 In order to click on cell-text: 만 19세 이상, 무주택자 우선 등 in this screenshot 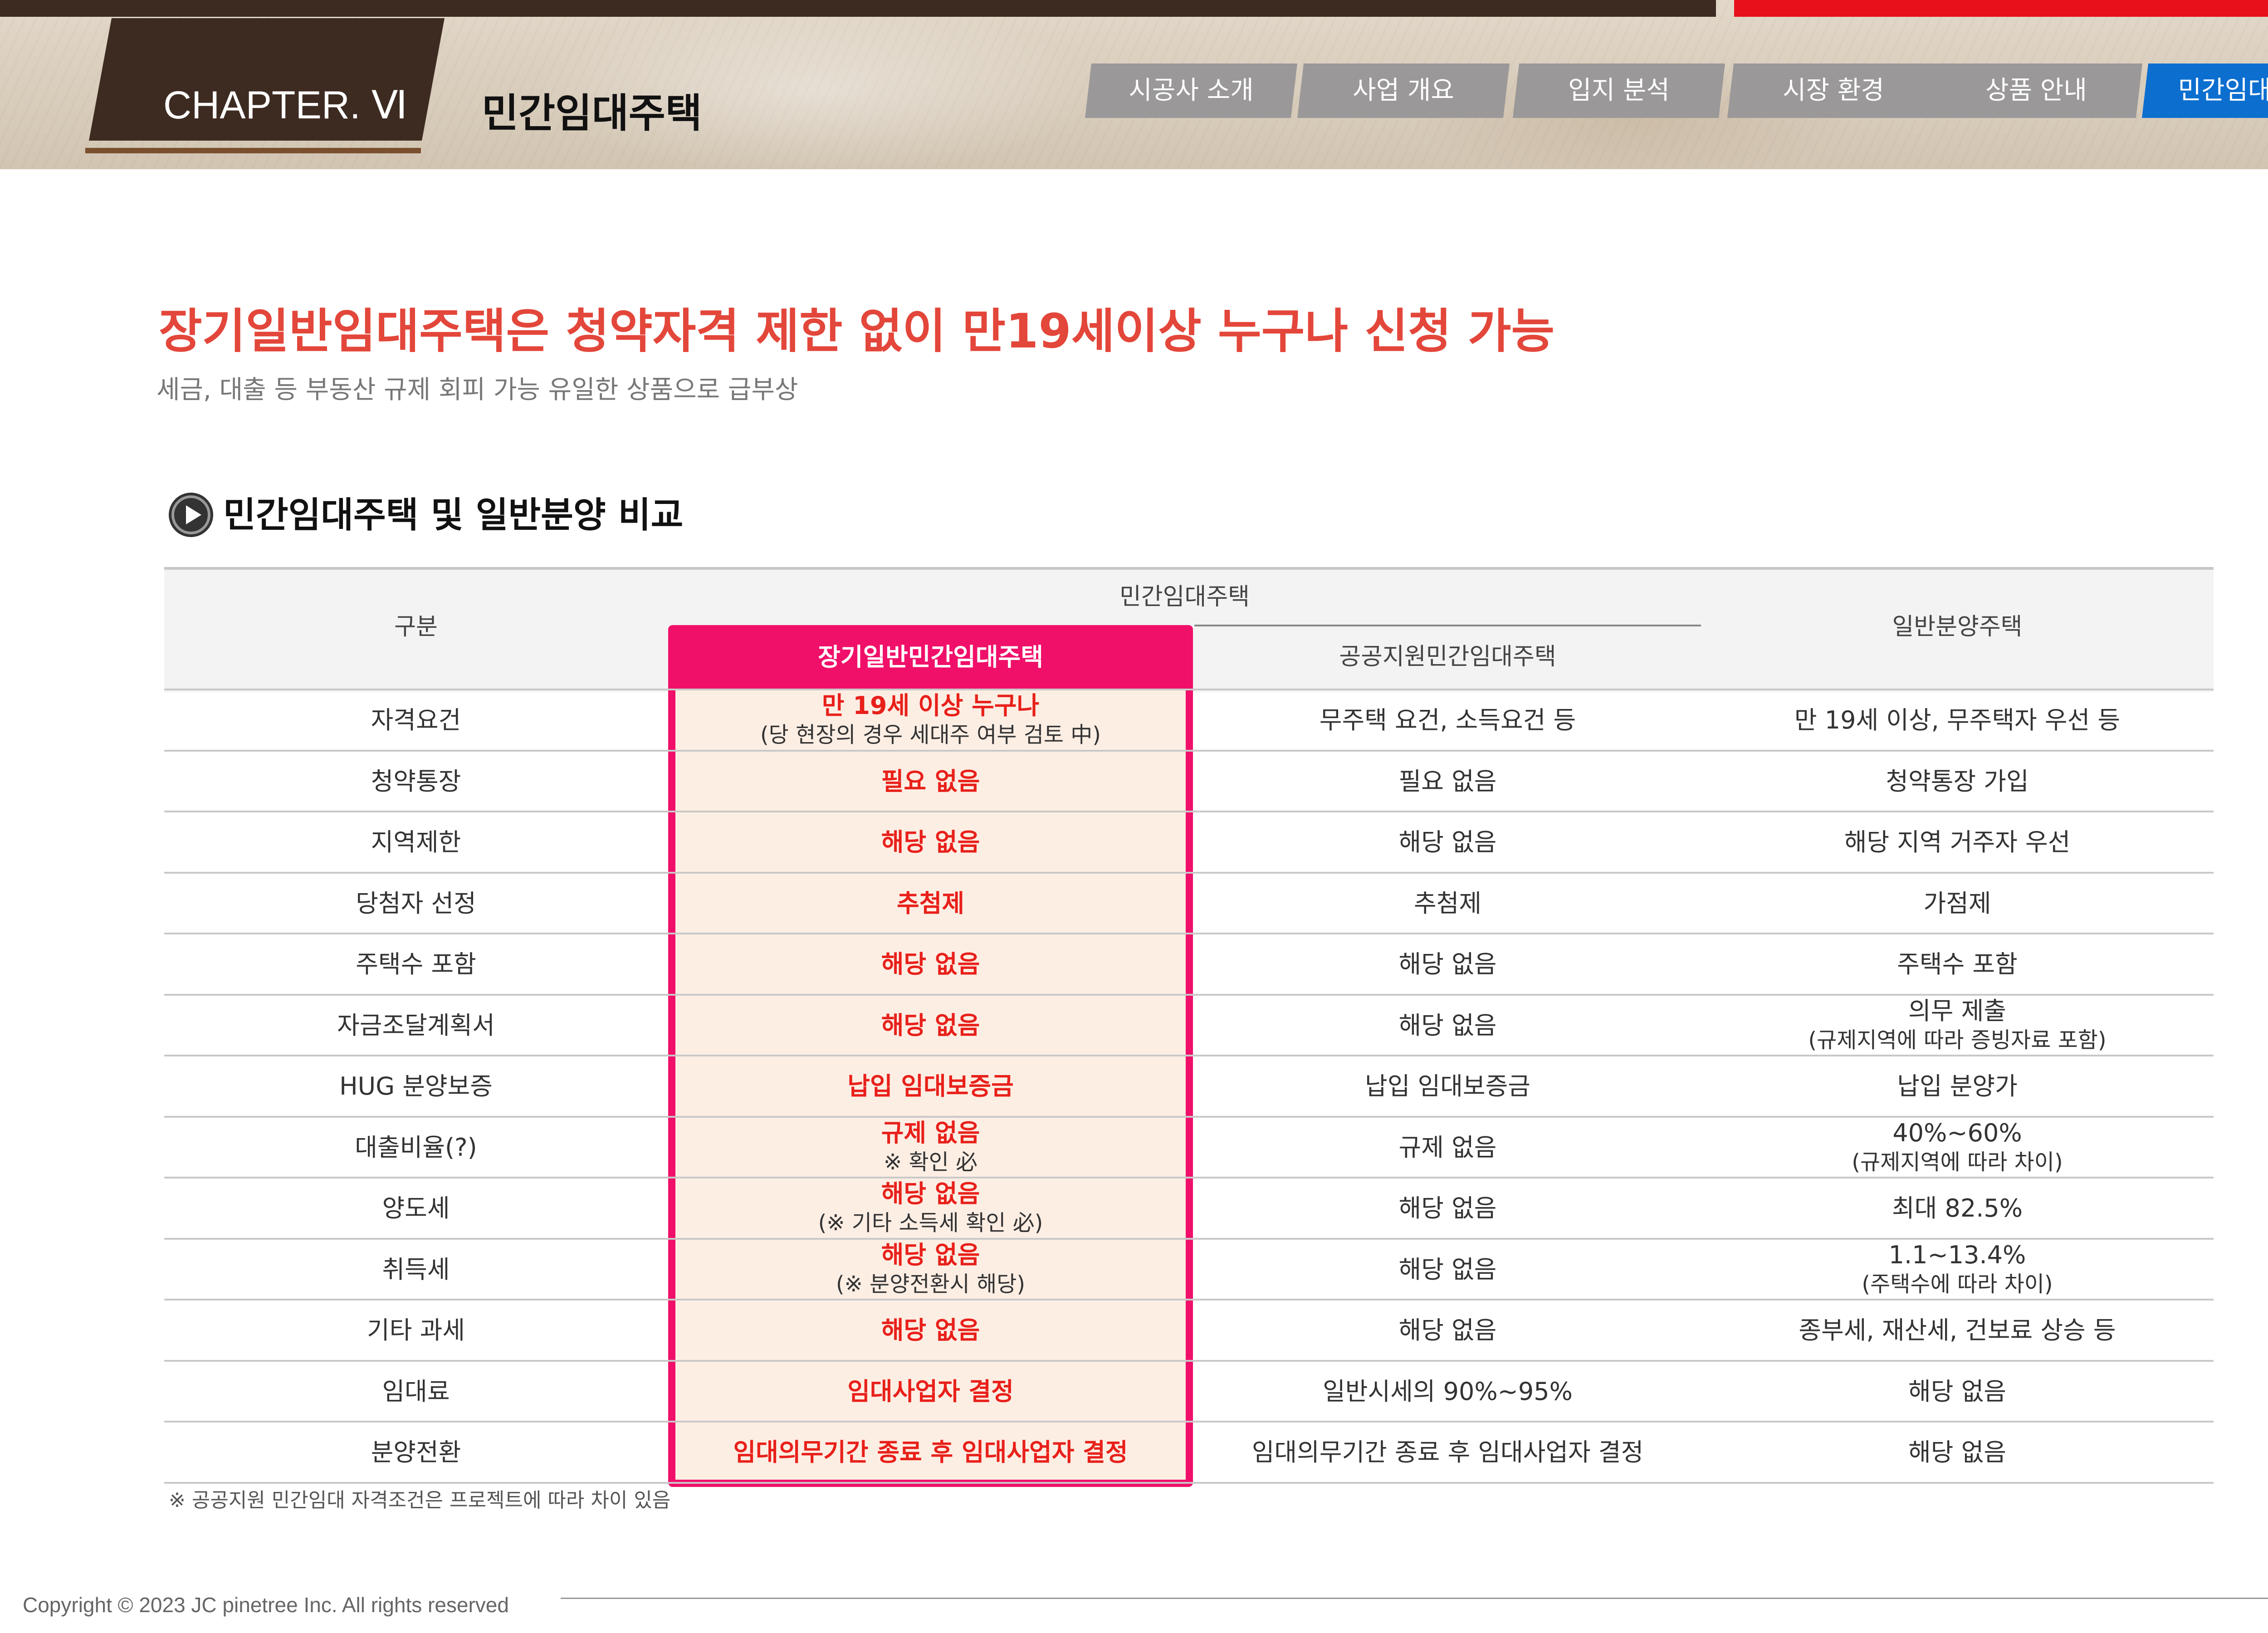, I will do `click(1958, 720)`.